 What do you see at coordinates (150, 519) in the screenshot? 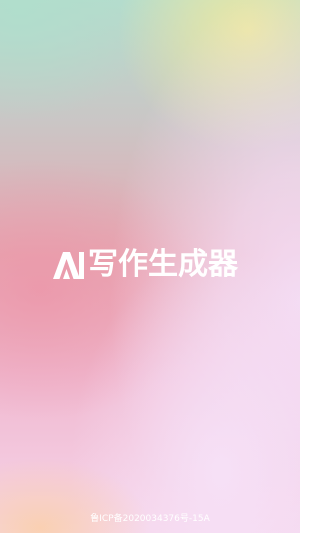
I see `icp-notice: 鲁ICP备2020034376号-15A` at bounding box center [150, 519].